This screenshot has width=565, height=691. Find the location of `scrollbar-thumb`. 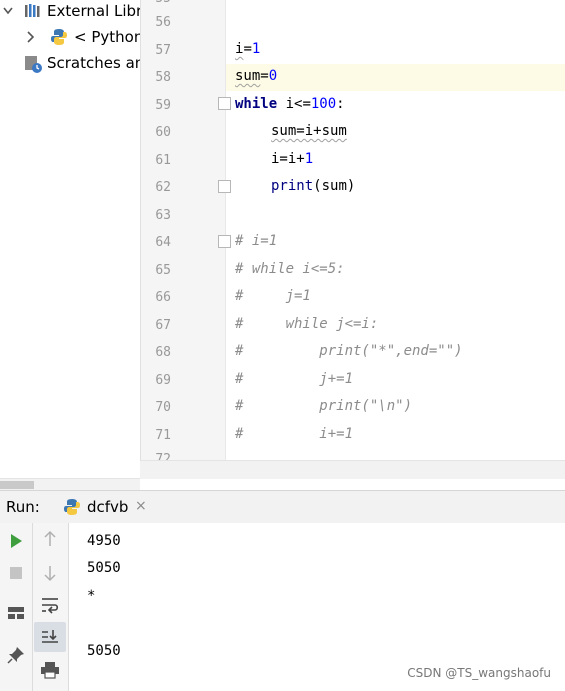

scrollbar-thumb is located at coordinates (17, 485).